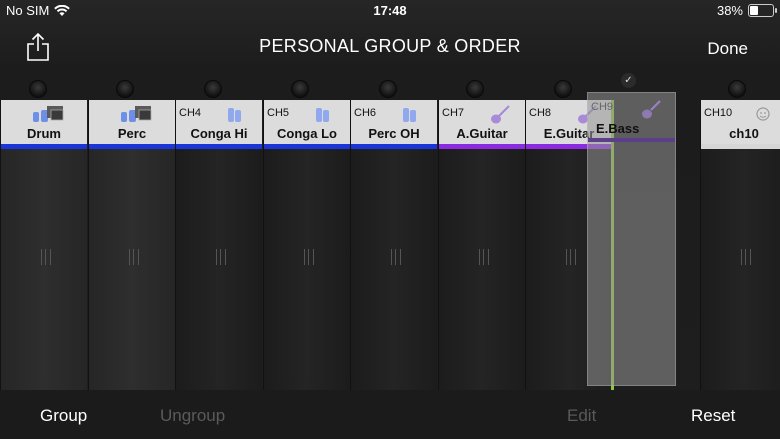 The height and width of the screenshot is (439, 780). What do you see at coordinates (390, 414) in the screenshot?
I see `bottom-toolbar: Group Ungroup Edit Reset` at bounding box center [390, 414].